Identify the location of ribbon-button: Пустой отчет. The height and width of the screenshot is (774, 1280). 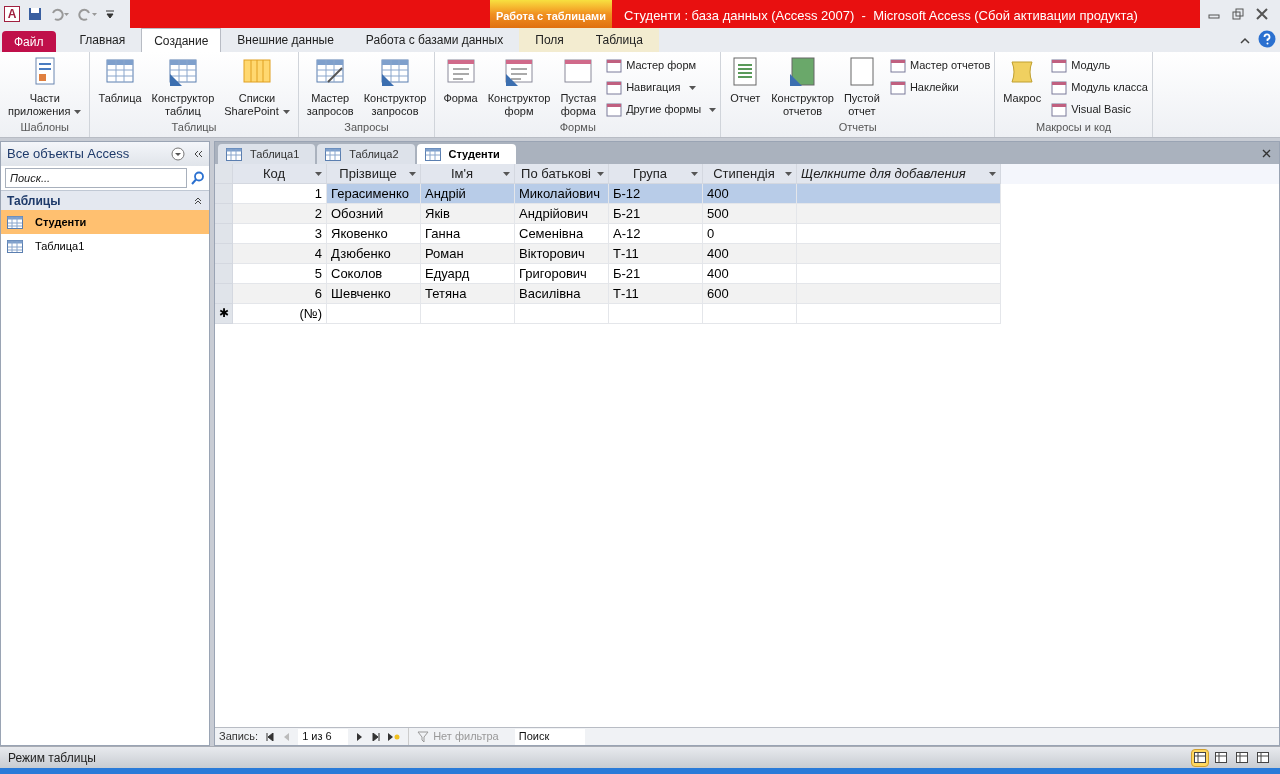
(861, 87).